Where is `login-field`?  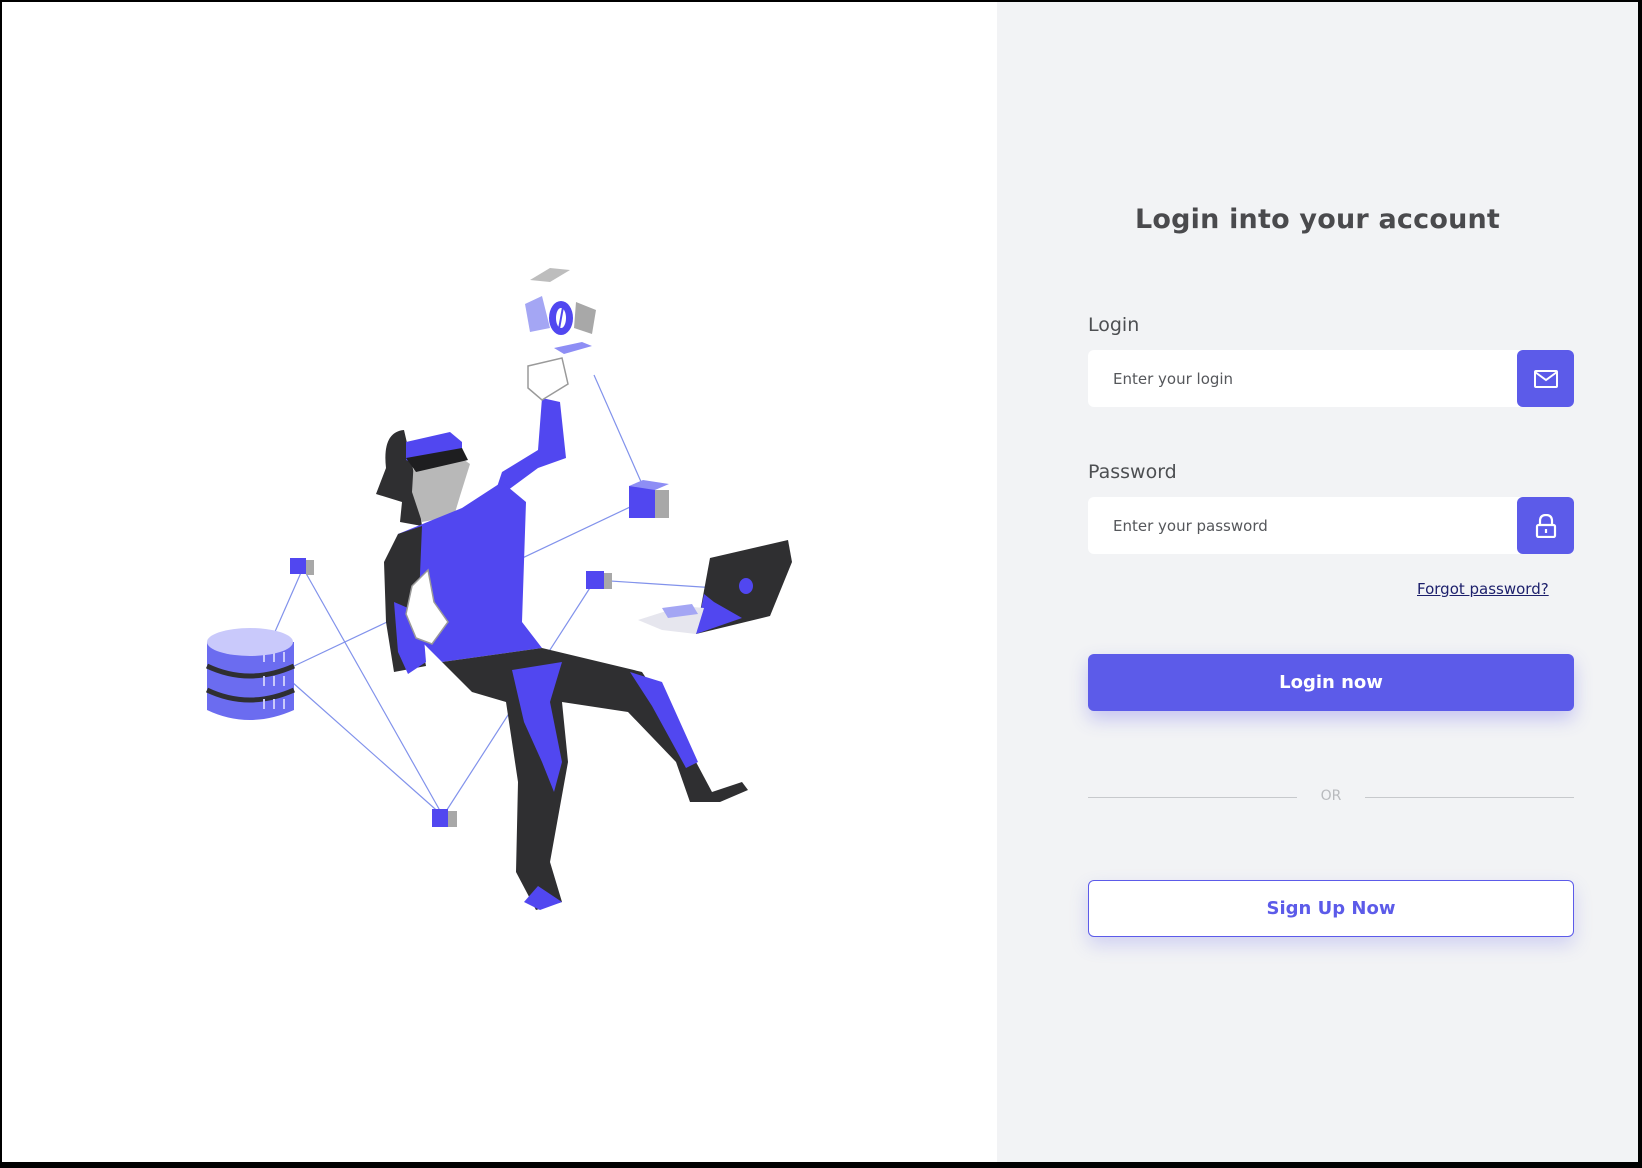
login-field is located at coordinates (1331, 378).